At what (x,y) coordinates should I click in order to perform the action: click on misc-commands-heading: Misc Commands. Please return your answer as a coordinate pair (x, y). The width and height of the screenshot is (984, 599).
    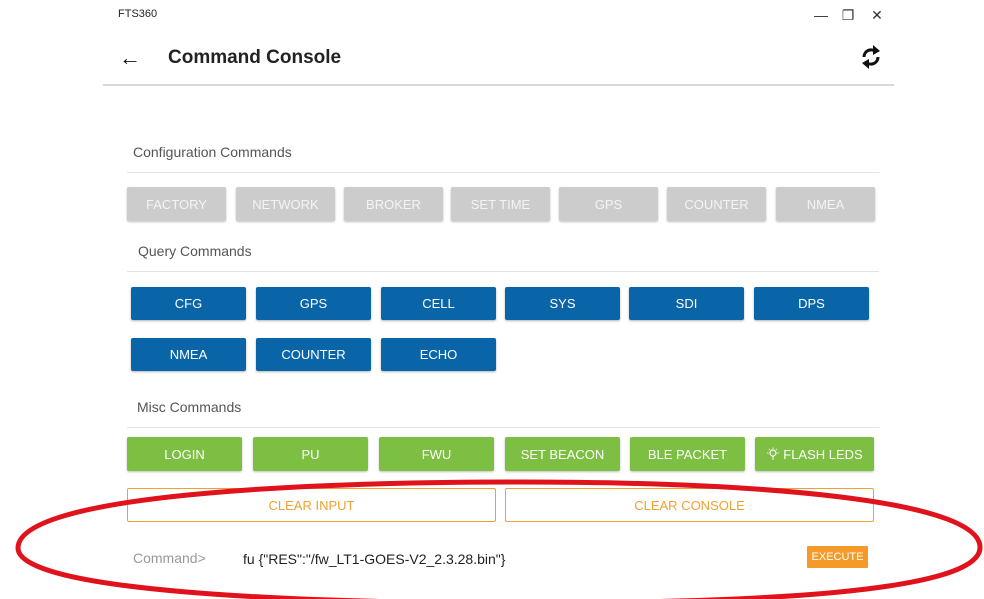
    Looking at the image, I should click on (189, 407).